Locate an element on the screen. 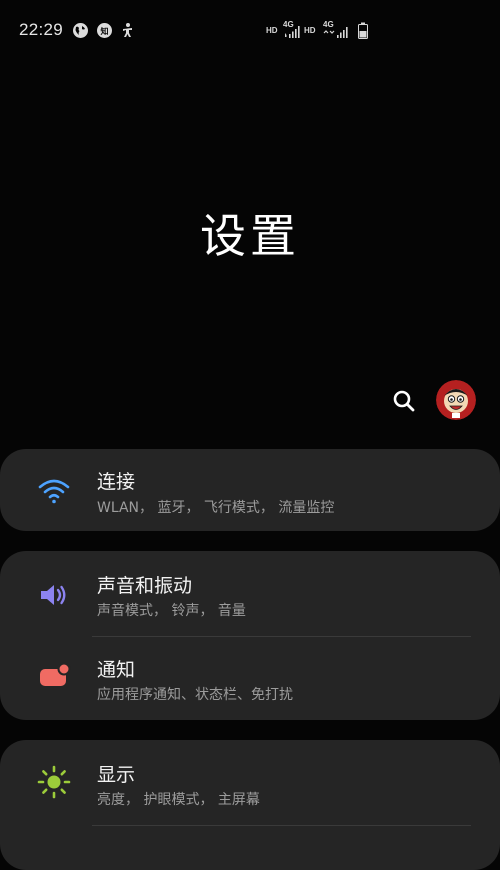 This screenshot has height=870, width=500. svg-text: 知 is located at coordinates (105, 31).